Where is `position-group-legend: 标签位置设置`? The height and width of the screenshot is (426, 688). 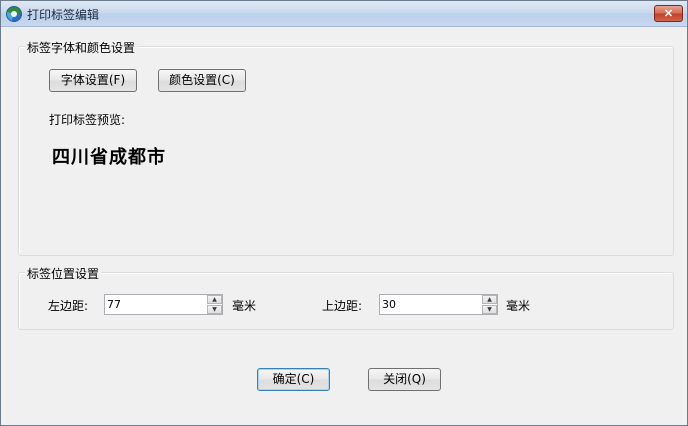
position-group-legend: 标签位置设置 is located at coordinates (63, 273).